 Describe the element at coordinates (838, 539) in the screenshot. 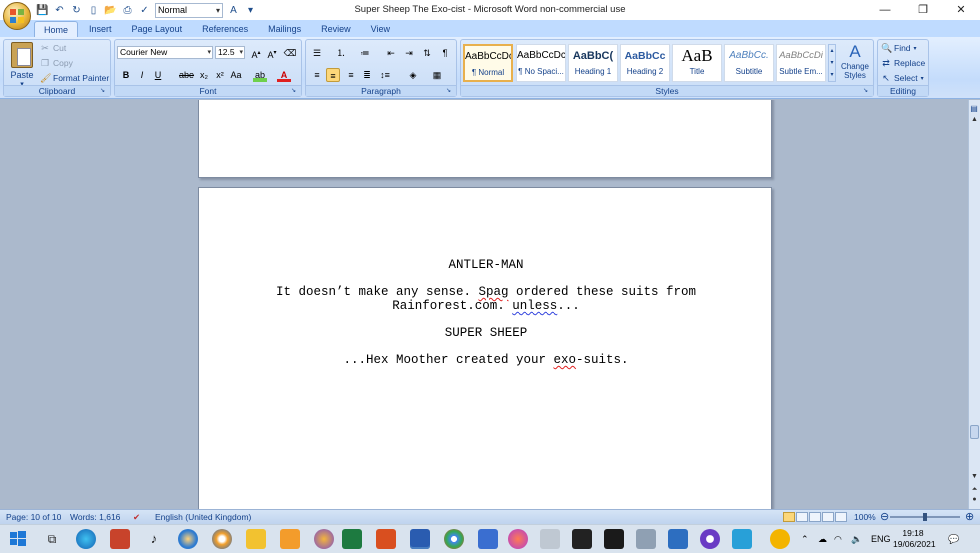

I see `wifi-icon: ◠` at that location.